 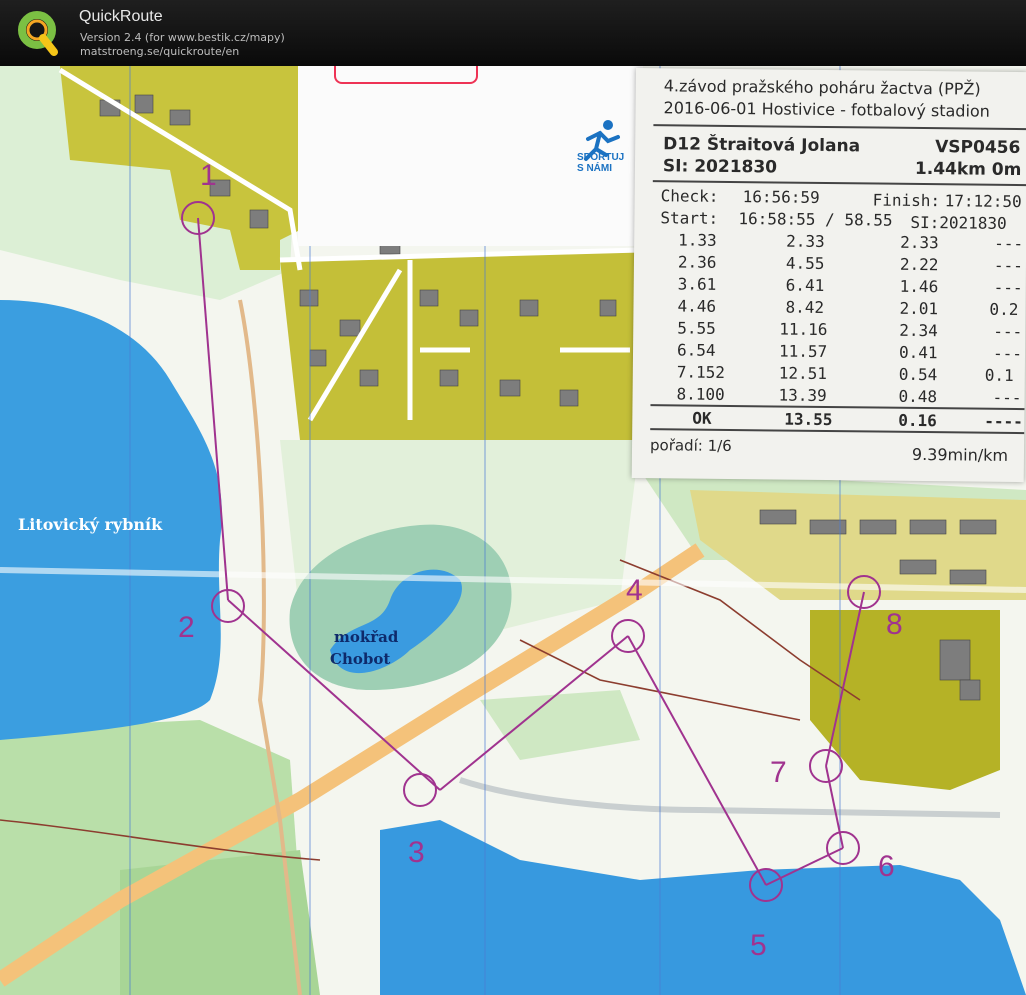 What do you see at coordinates (829, 374) in the screenshot?
I see `split-row: 7.152 12.51 0.54 0.1` at bounding box center [829, 374].